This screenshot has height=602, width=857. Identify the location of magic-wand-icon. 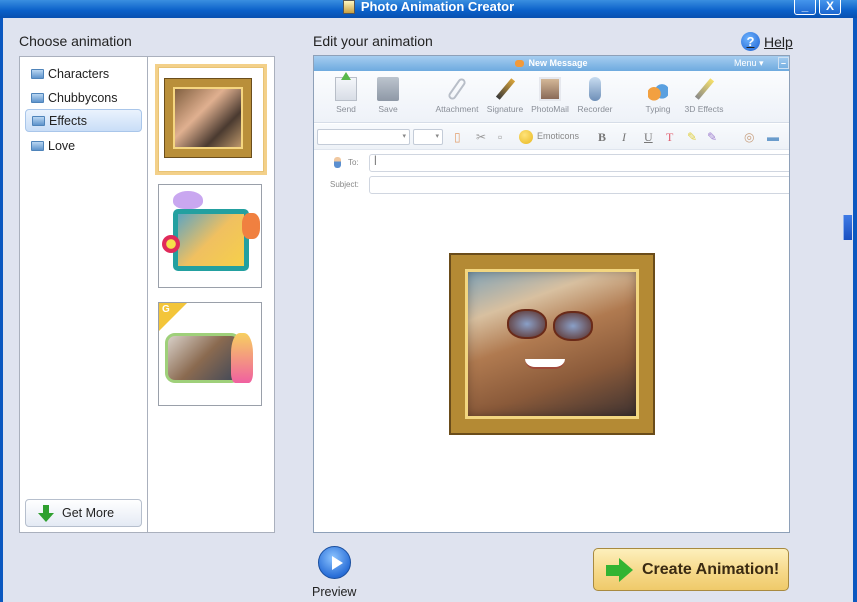
(704, 89).